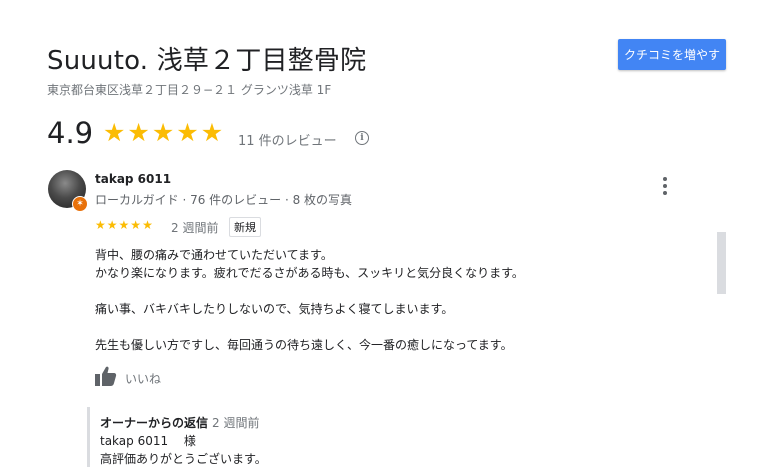 The height and width of the screenshot is (467, 777). I want to click on owner-response-line: takap 6011 様, so click(148, 441).